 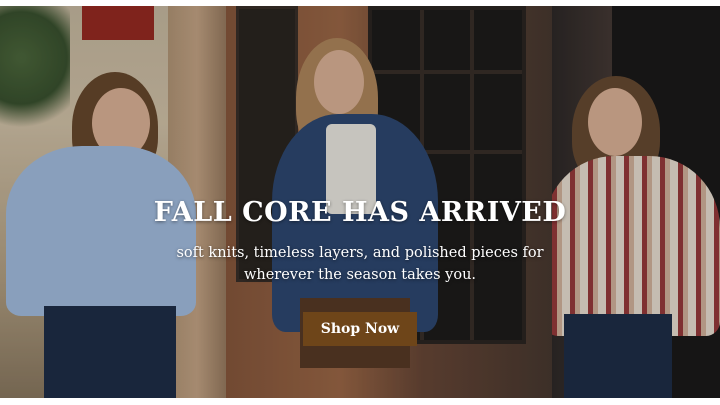 What do you see at coordinates (360, 212) in the screenshot?
I see `hero-headline: FALL CORE HAS ARRIVED` at bounding box center [360, 212].